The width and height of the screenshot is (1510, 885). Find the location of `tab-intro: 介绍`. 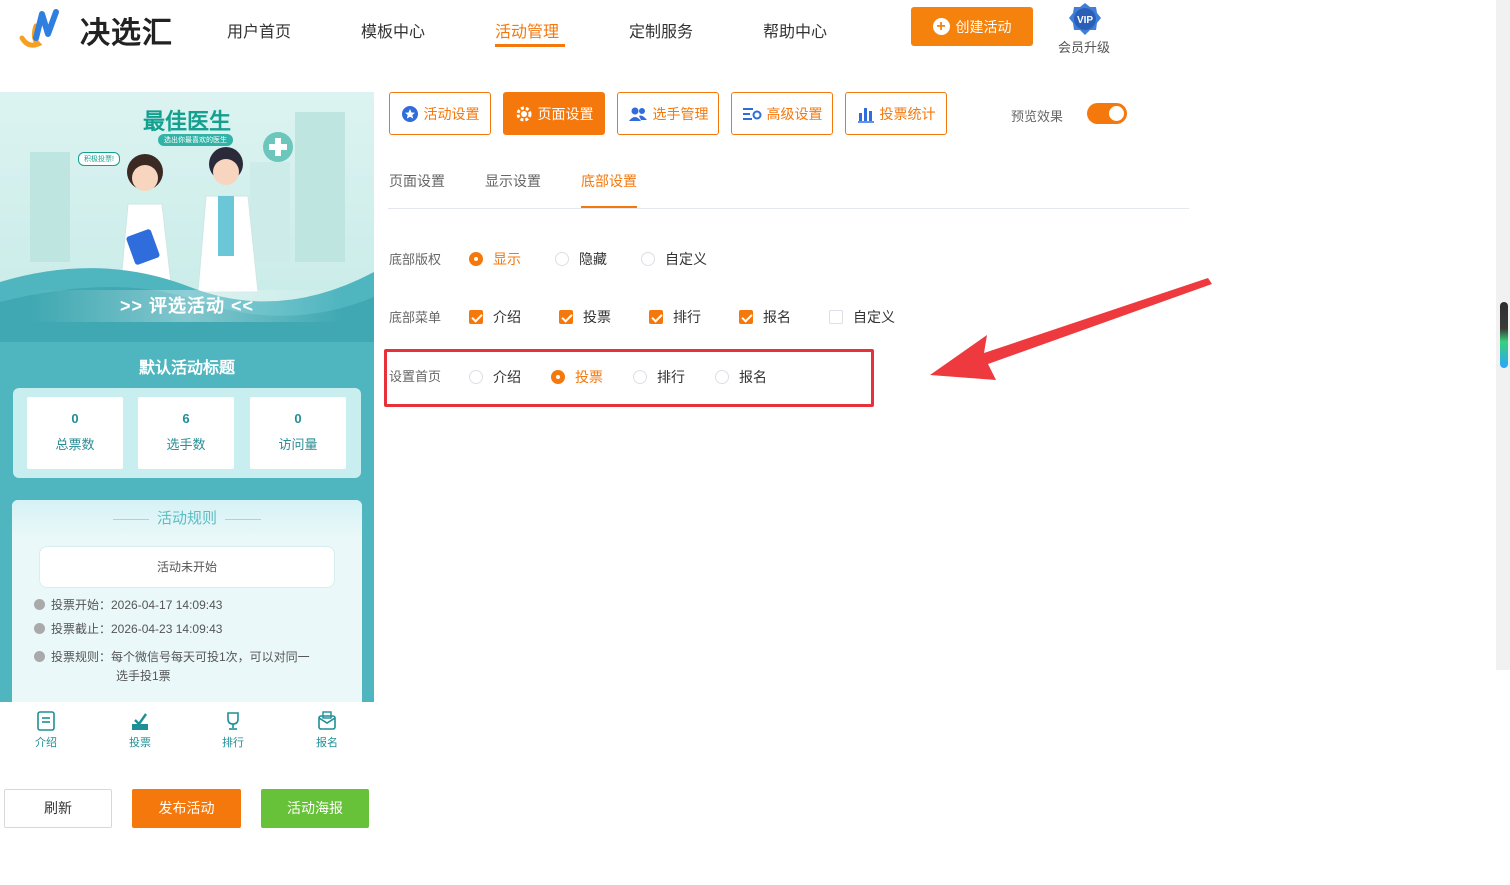

tab-intro: 介绍 is located at coordinates (46, 730).